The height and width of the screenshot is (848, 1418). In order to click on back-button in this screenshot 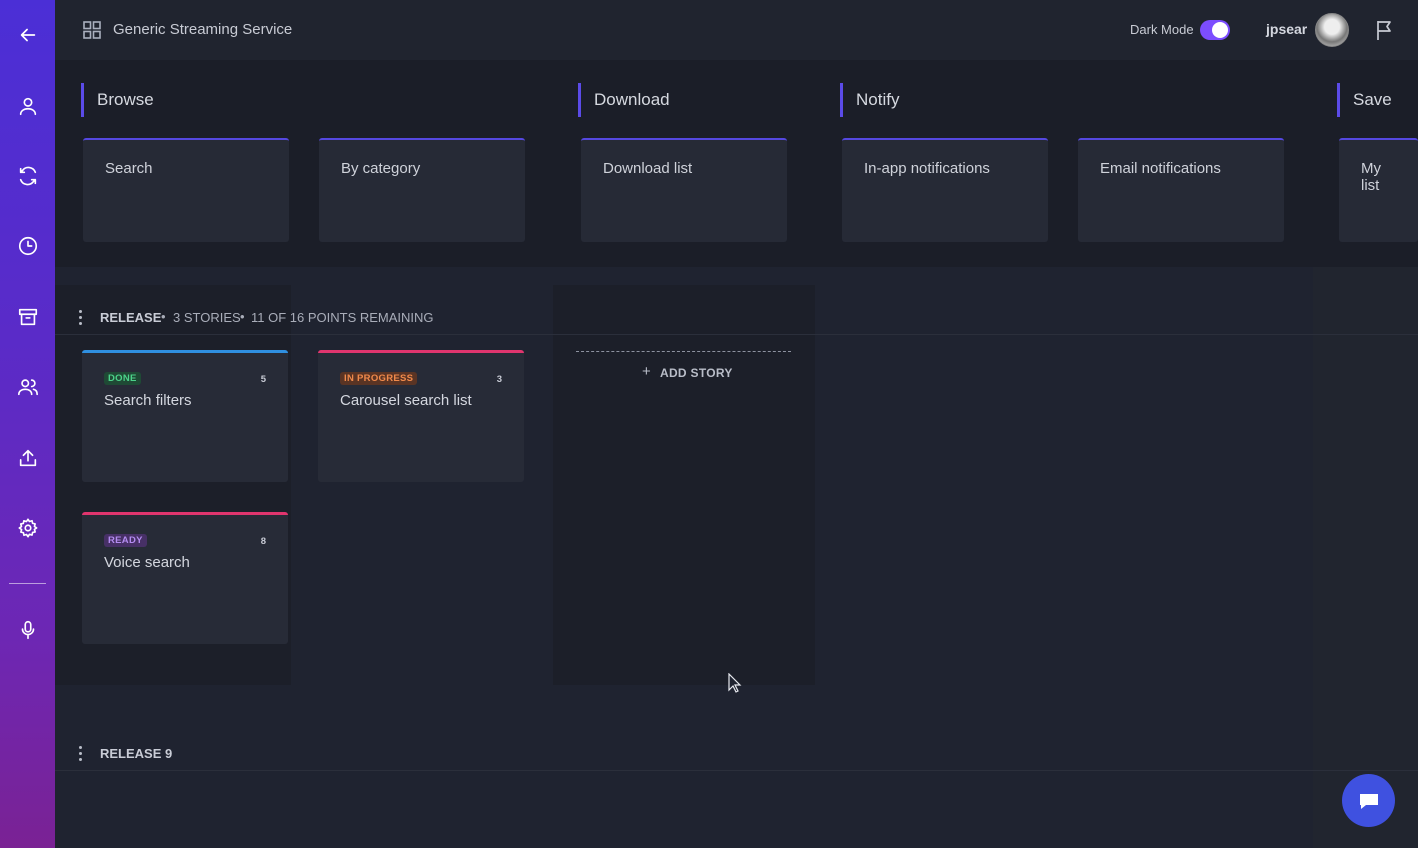, I will do `click(27, 35)`.